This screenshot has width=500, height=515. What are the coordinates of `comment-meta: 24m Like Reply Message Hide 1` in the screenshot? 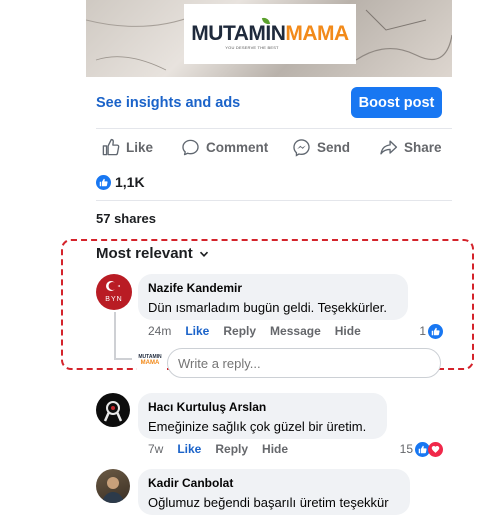 It's located at (295, 331).